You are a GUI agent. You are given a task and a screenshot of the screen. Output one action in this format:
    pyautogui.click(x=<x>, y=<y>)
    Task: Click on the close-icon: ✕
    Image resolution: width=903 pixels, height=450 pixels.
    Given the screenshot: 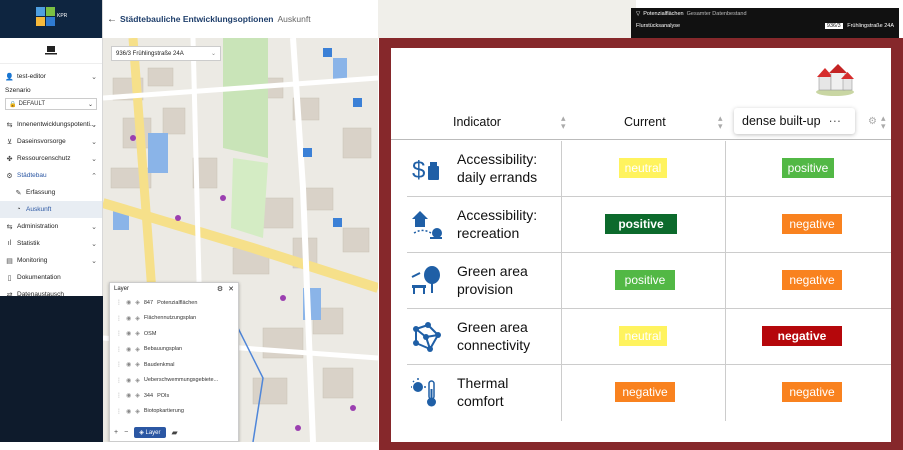 What is the action you would take?
    pyautogui.click(x=231, y=289)
    